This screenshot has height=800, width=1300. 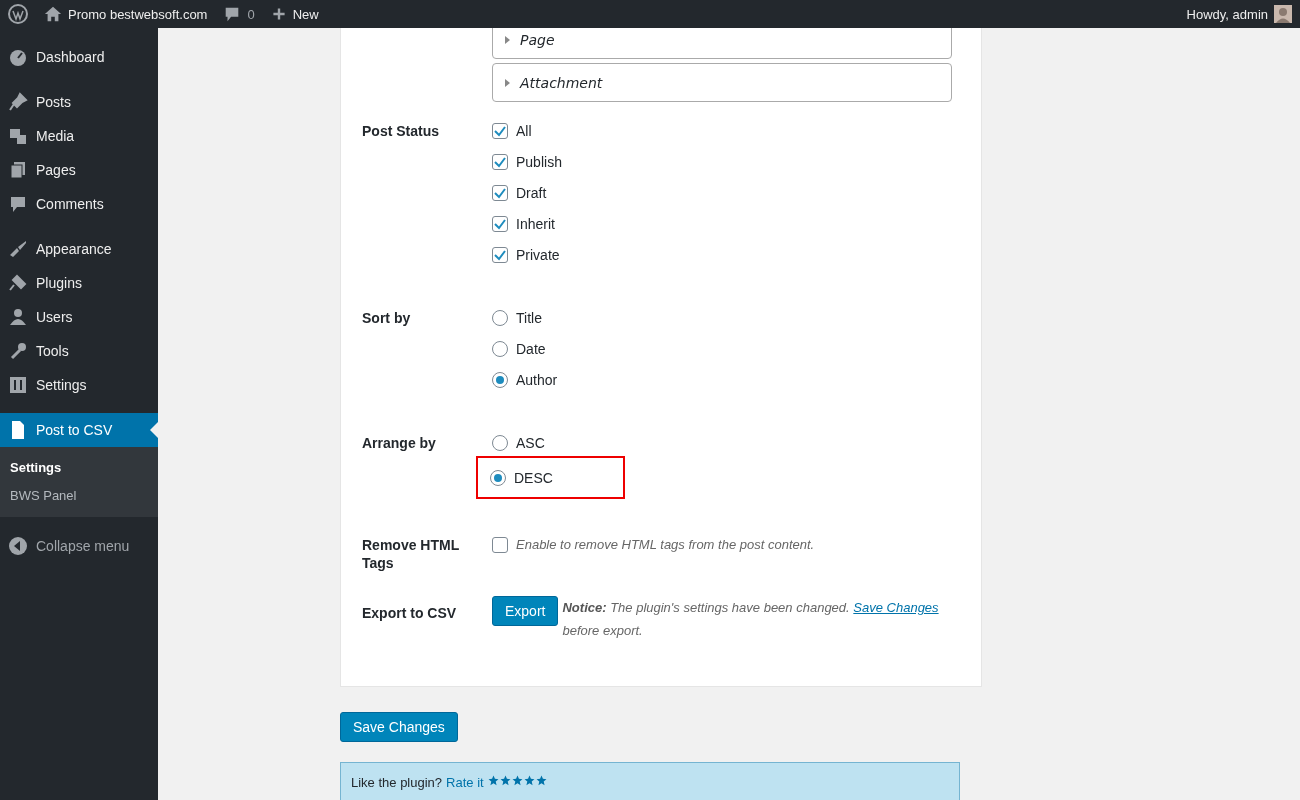 What do you see at coordinates (411, 554) in the screenshot?
I see `field-label: Remove HTML Tags` at bounding box center [411, 554].